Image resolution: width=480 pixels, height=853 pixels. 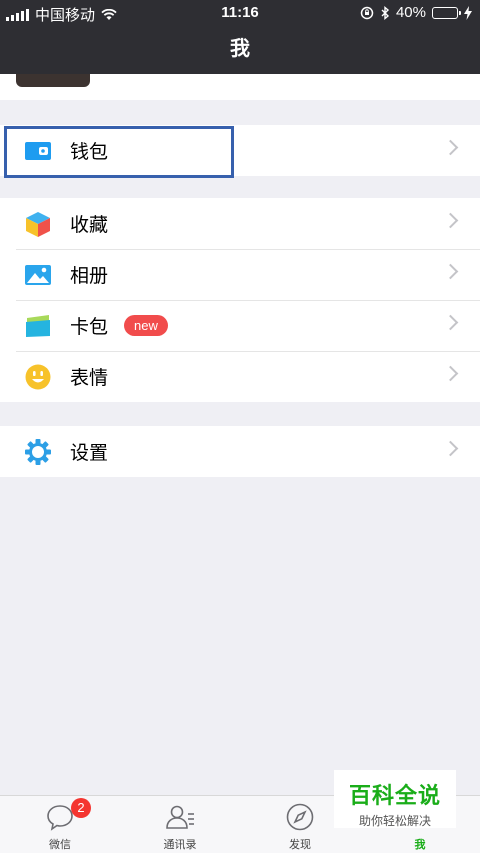 What do you see at coordinates (89, 453) in the screenshot?
I see `menu-label: 设置` at bounding box center [89, 453].